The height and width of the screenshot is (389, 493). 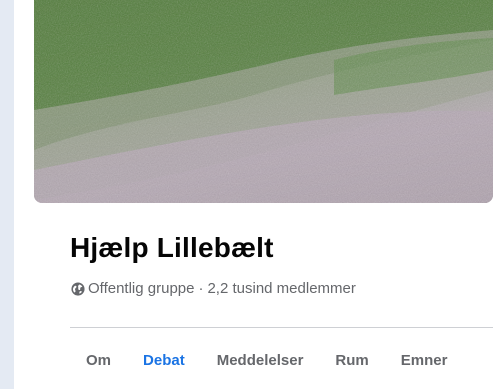 I want to click on member-count: 2,2 tusind medlemmer, so click(x=281, y=288).